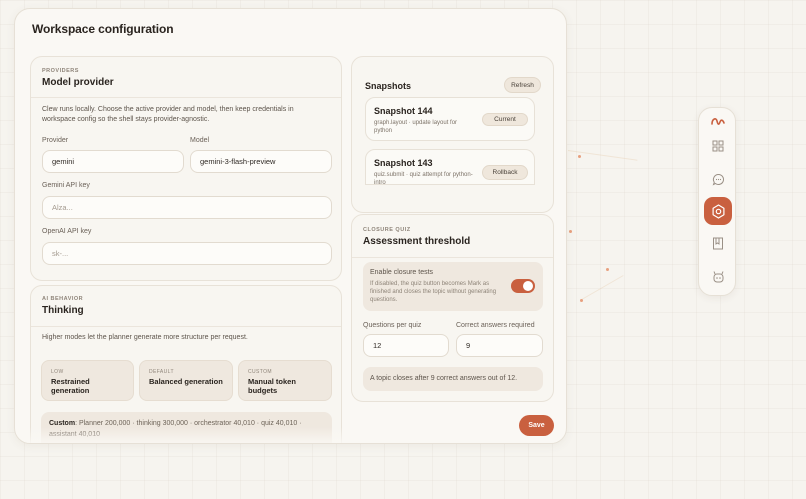 The width and height of the screenshot is (806, 499). I want to click on logo-icon, so click(718, 121).